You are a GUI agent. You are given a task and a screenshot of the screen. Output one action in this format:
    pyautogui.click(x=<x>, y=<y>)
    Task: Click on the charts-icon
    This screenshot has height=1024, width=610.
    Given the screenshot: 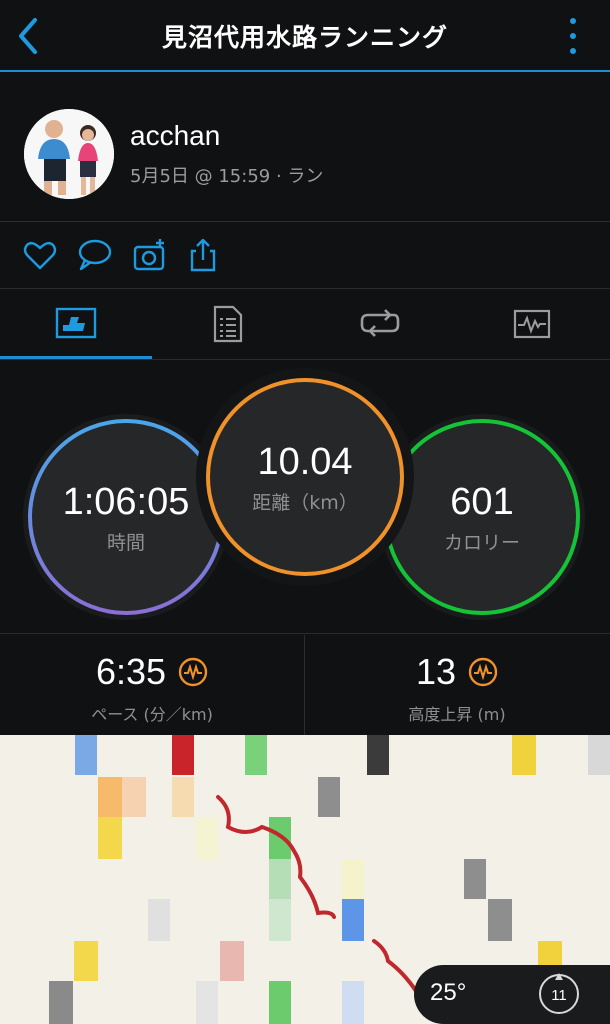 What is the action you would take?
    pyautogui.click(x=532, y=324)
    